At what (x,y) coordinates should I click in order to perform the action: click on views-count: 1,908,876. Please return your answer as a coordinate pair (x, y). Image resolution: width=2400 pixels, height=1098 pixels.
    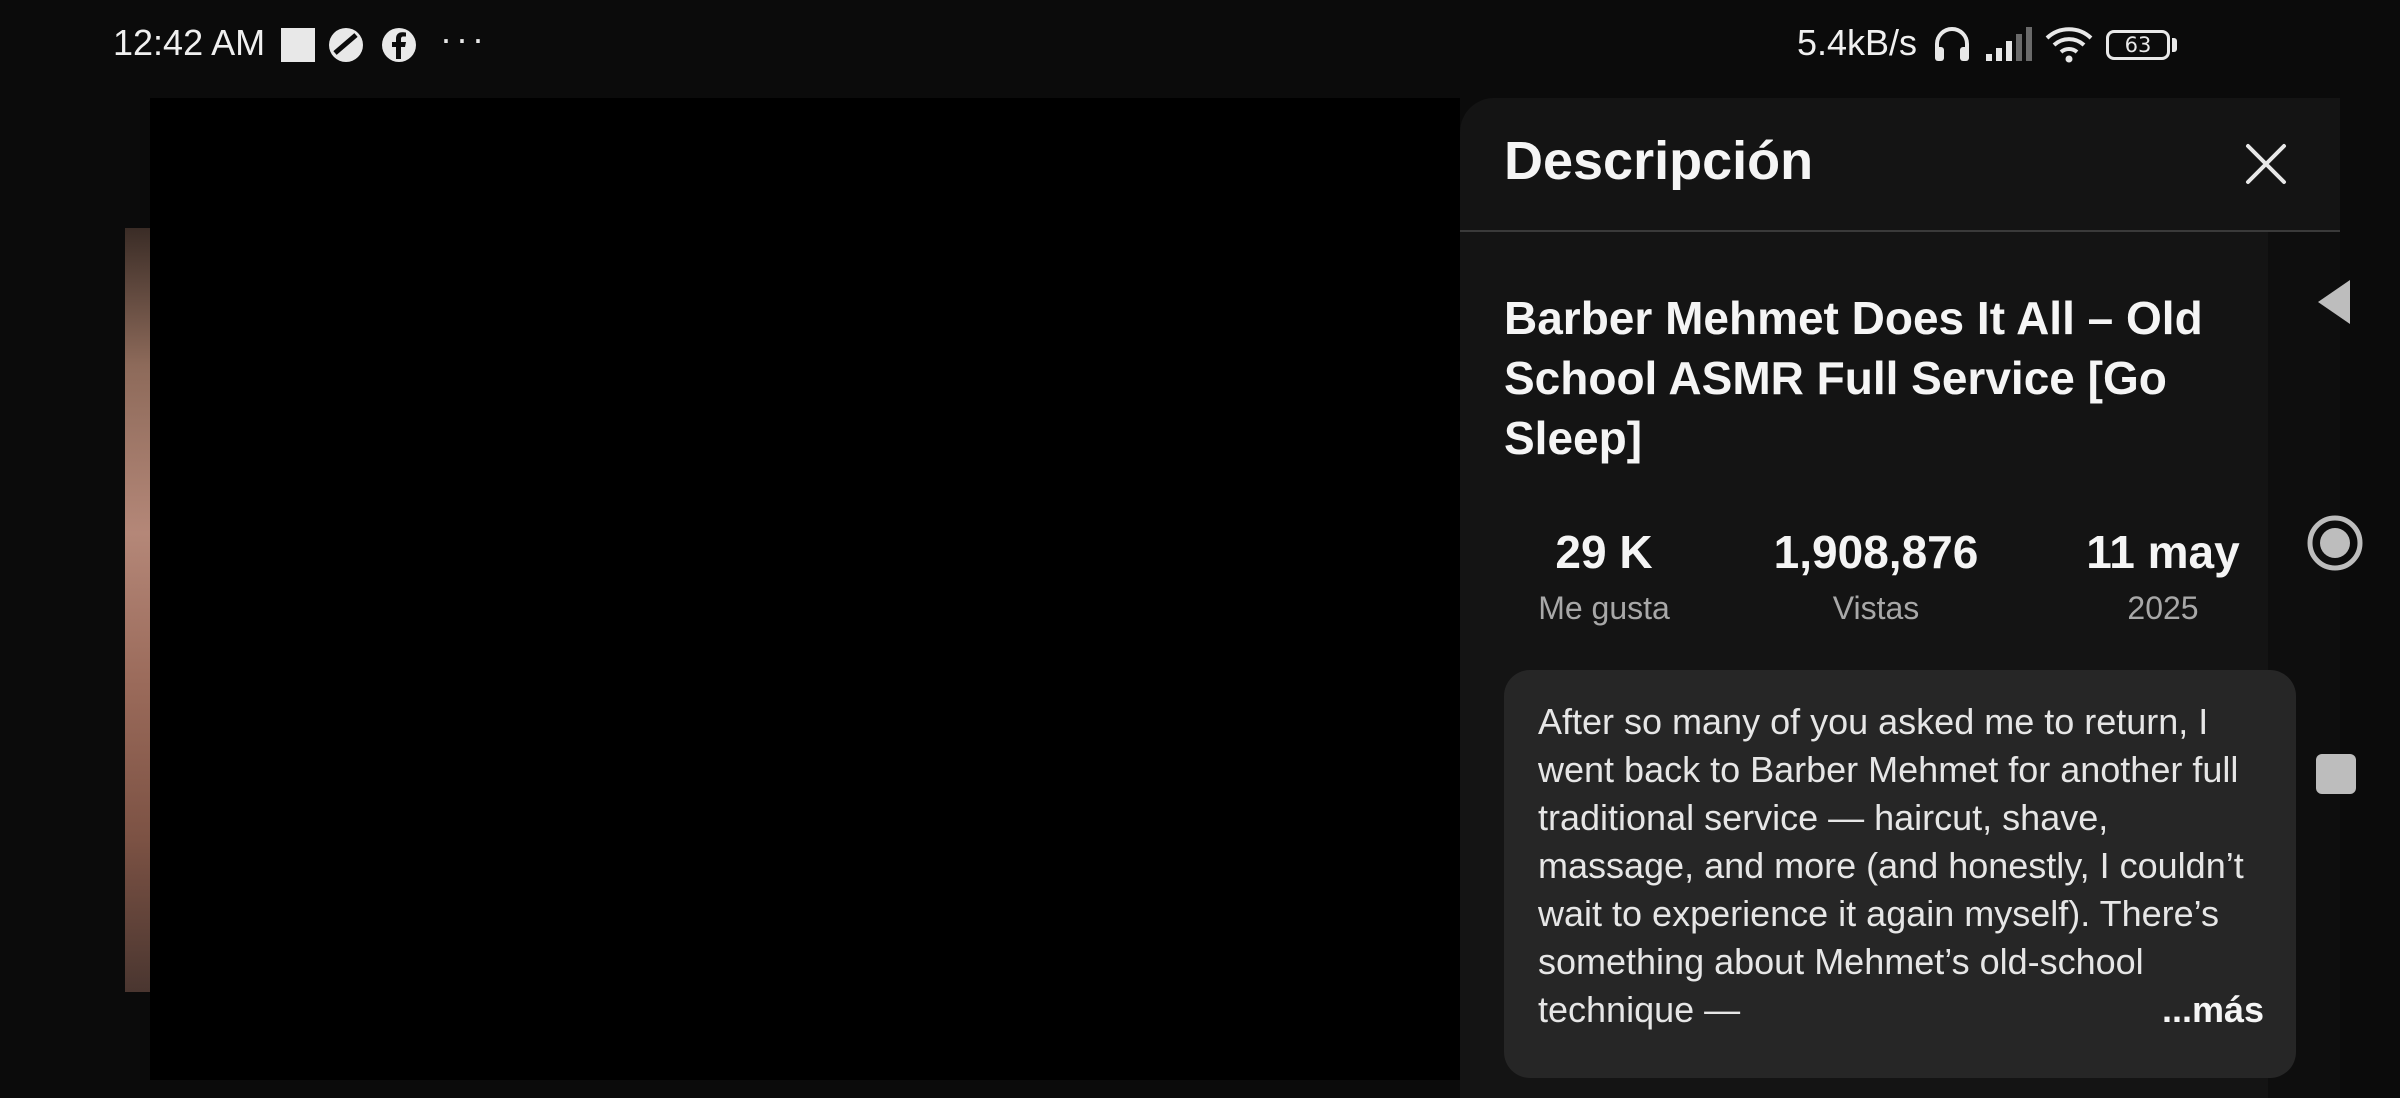
    Looking at the image, I should click on (1876, 552).